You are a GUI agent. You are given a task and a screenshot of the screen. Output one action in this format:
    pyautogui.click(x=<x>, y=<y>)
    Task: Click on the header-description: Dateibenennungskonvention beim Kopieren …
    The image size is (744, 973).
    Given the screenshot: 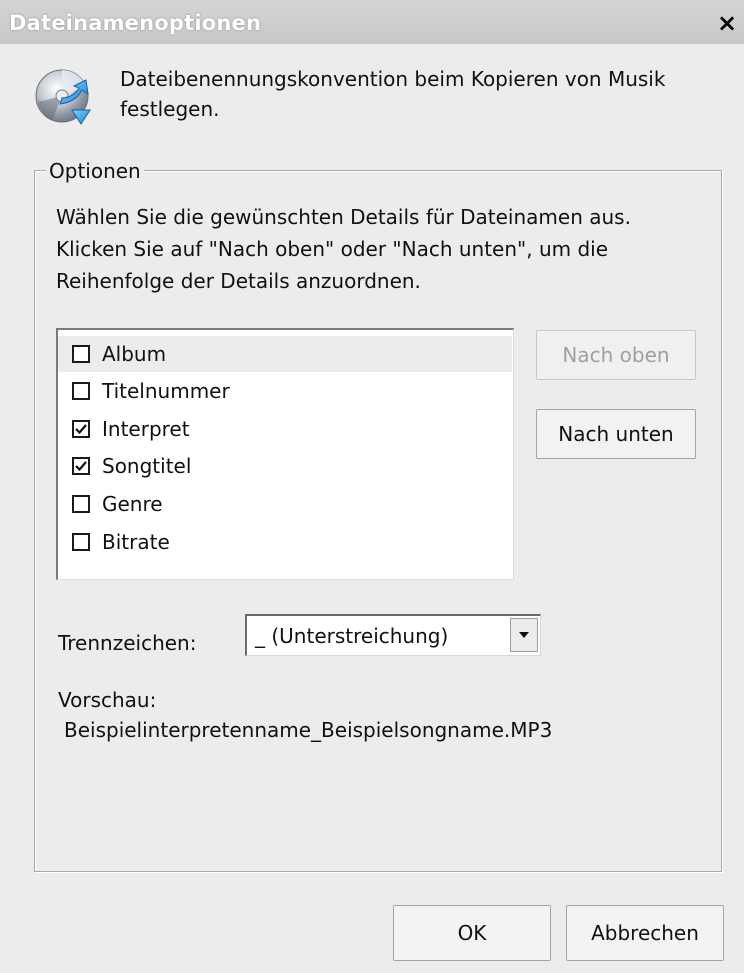 What is the action you would take?
    pyautogui.click(x=393, y=94)
    